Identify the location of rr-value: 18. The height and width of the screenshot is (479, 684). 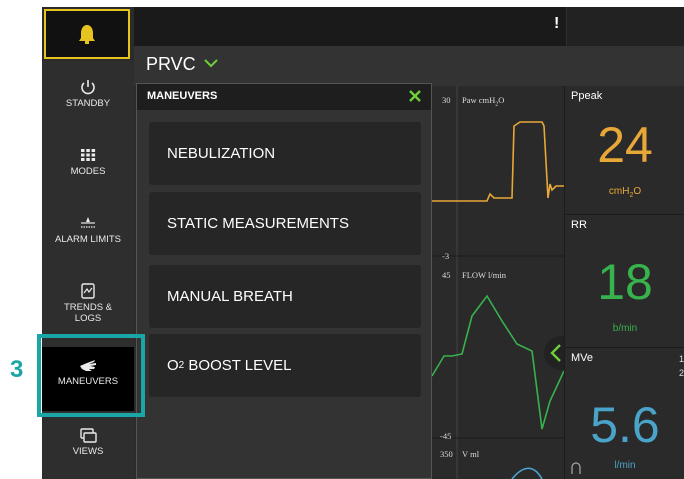
(625, 282).